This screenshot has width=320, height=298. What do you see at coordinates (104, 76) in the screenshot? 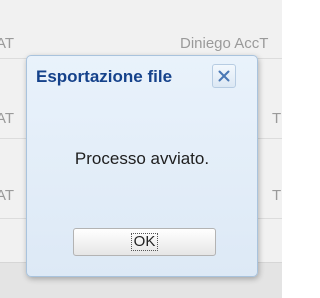
I see `dialog-title: Esportazione file` at bounding box center [104, 76].